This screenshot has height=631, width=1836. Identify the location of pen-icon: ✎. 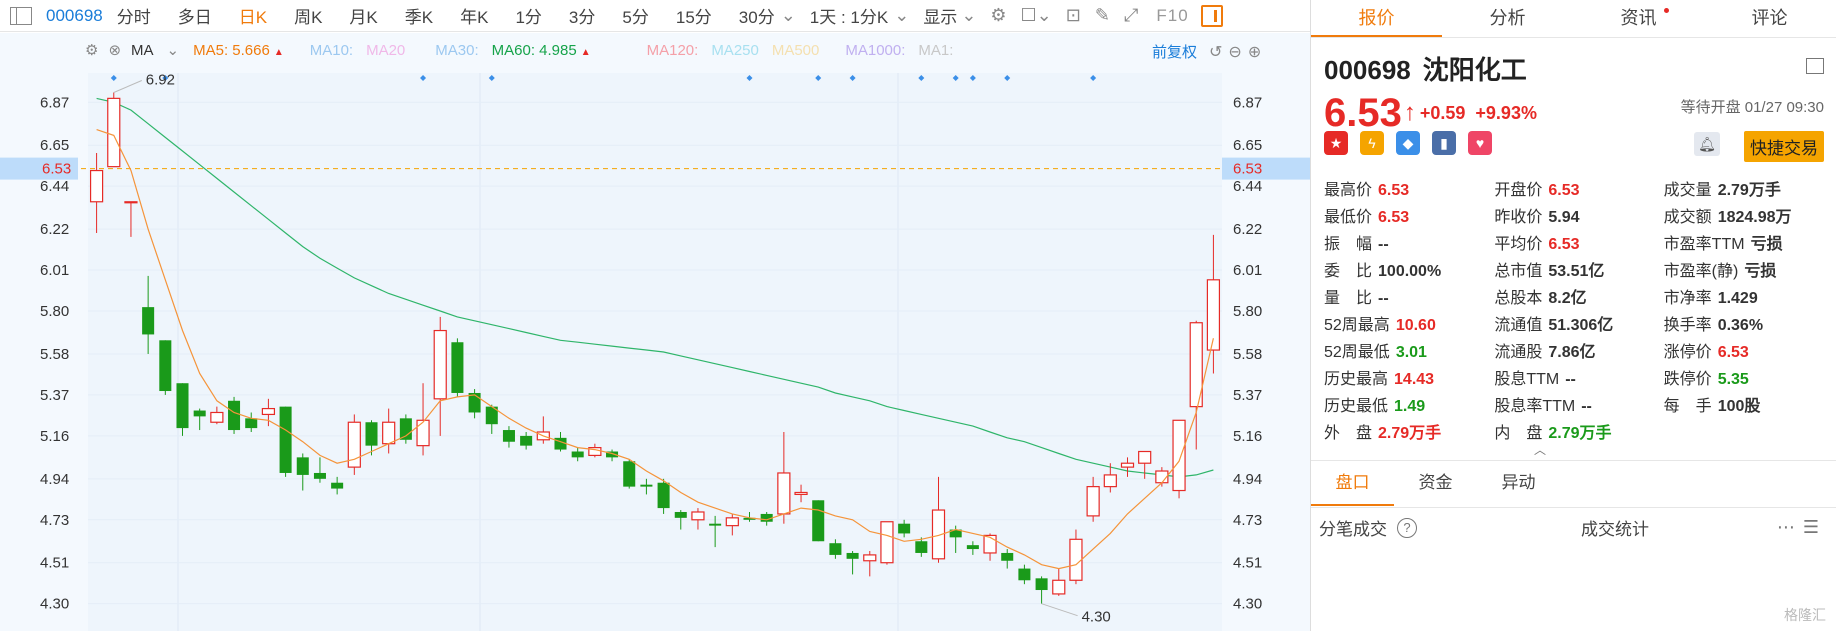
(1102, 15).